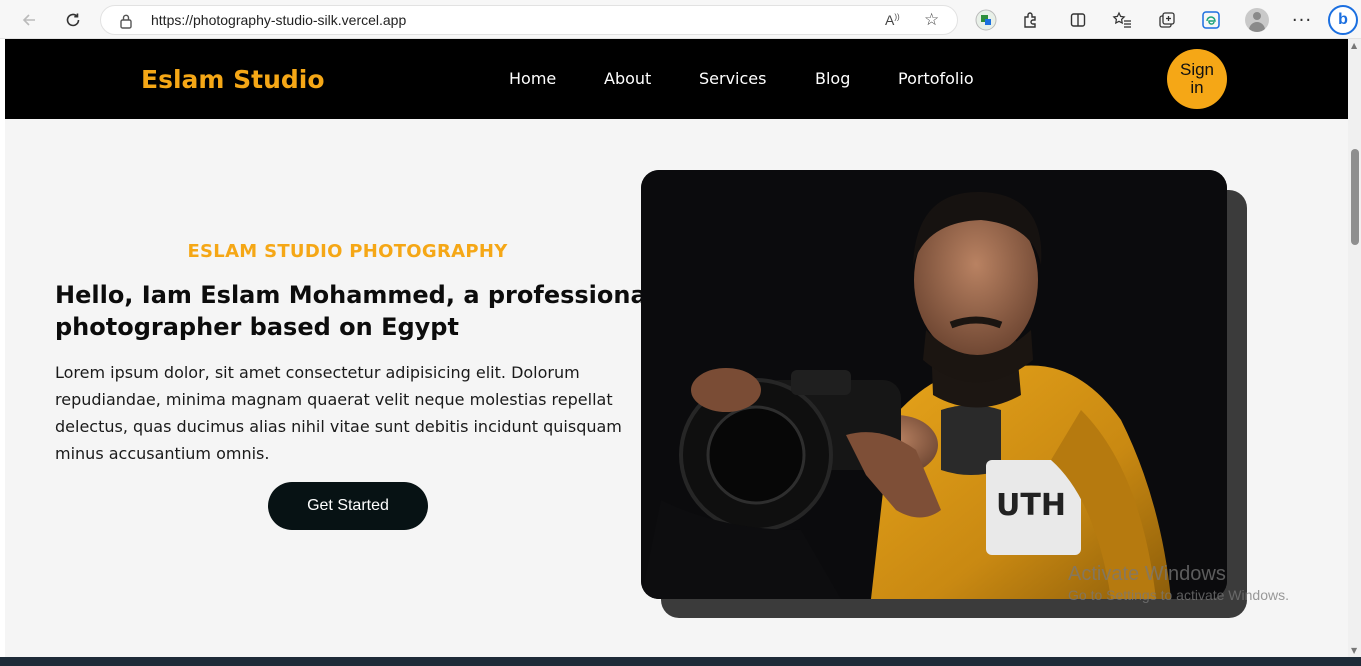 This screenshot has width=1361, height=666. Describe the element at coordinates (1030, 20) in the screenshot. I see `extensions-icon` at that location.